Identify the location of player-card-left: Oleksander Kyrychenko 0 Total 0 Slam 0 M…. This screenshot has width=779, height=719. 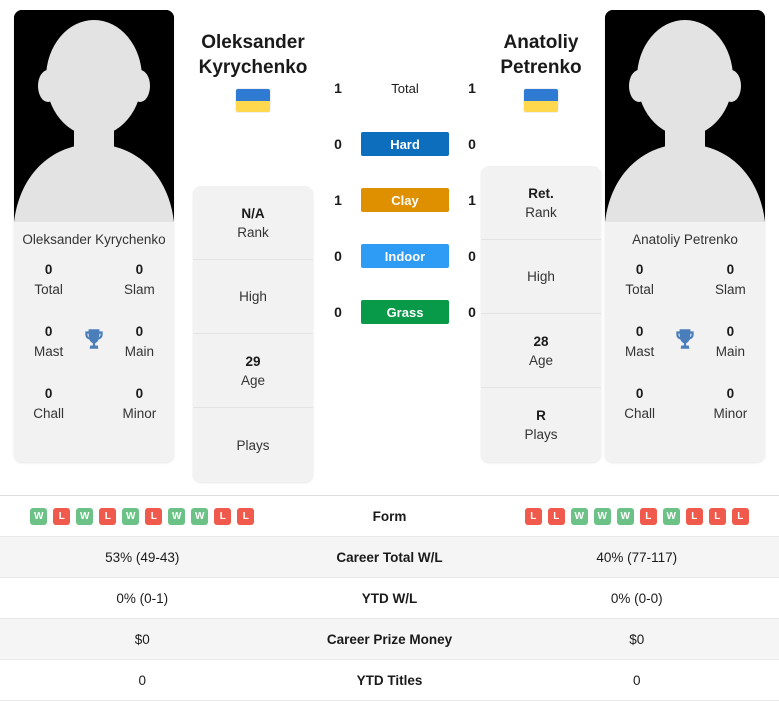
(94, 236).